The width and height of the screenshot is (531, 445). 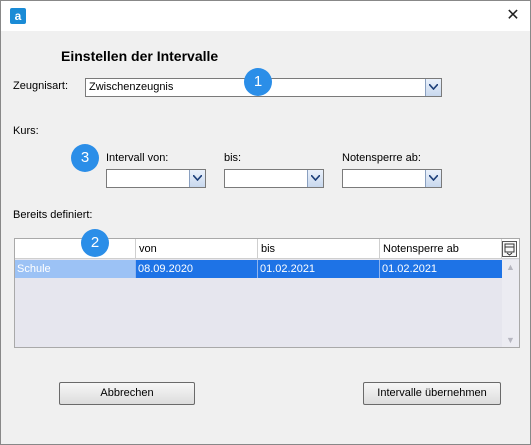 I want to click on app-logo-icon: a, so click(x=18, y=16).